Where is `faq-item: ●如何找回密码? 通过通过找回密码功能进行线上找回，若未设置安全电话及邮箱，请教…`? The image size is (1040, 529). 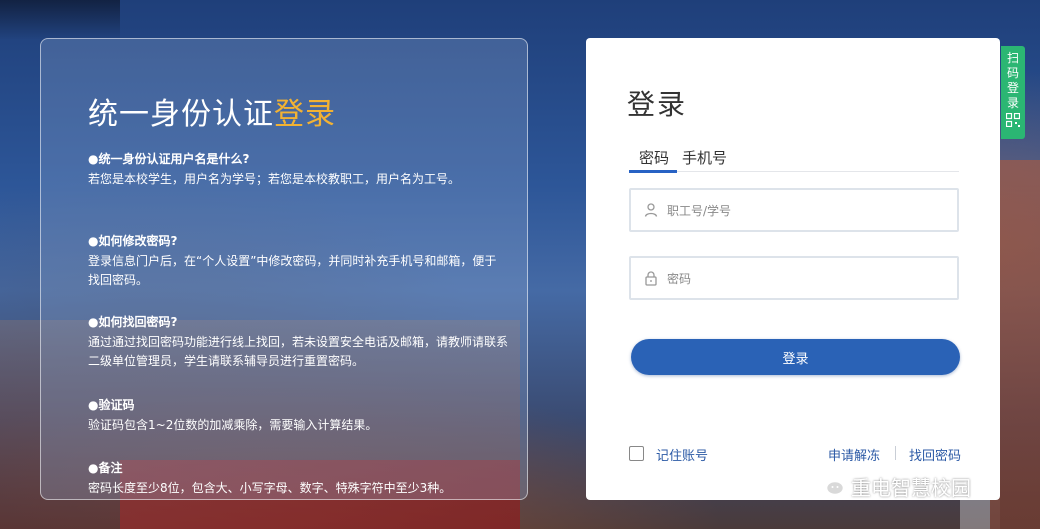
faq-item: ●如何找回密码? 通过通过找回密码功能进行线上找回，若未设置安全电话及邮箱，请教… is located at coordinates (298, 342).